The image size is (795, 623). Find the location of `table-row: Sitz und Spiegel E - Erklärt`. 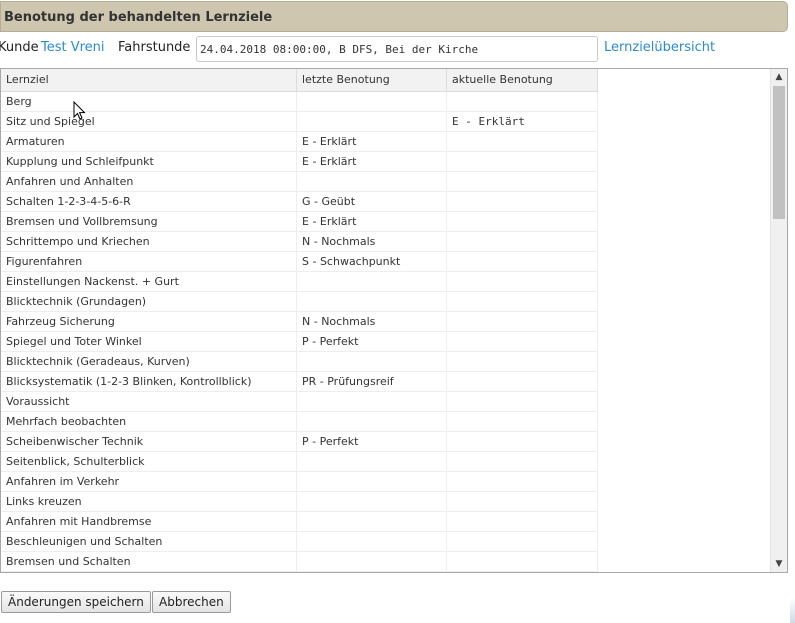

table-row: Sitz und Spiegel E - Erklärt is located at coordinates (299, 122).